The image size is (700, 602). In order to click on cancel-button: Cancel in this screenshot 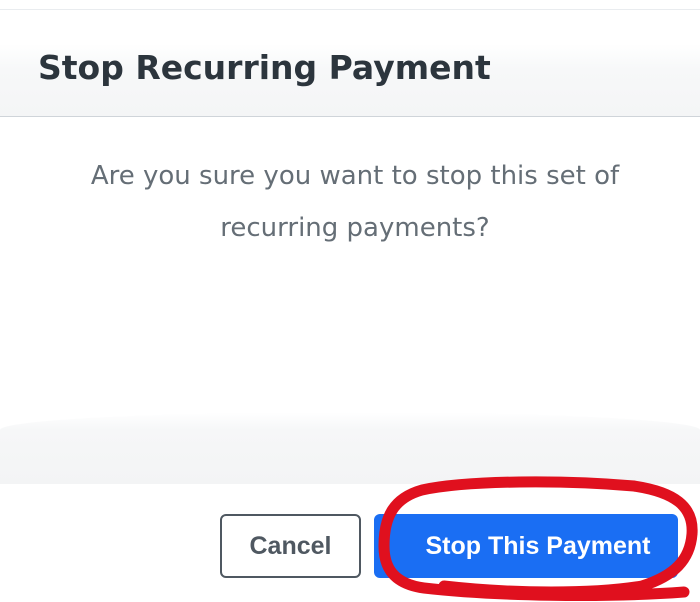, I will do `click(290, 546)`.